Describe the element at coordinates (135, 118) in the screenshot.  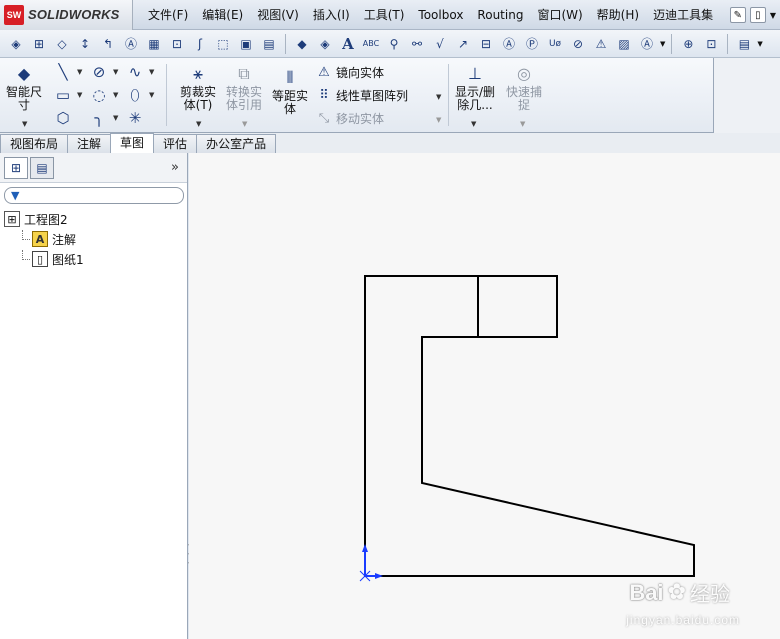
I see `point-icon: ✳` at that location.